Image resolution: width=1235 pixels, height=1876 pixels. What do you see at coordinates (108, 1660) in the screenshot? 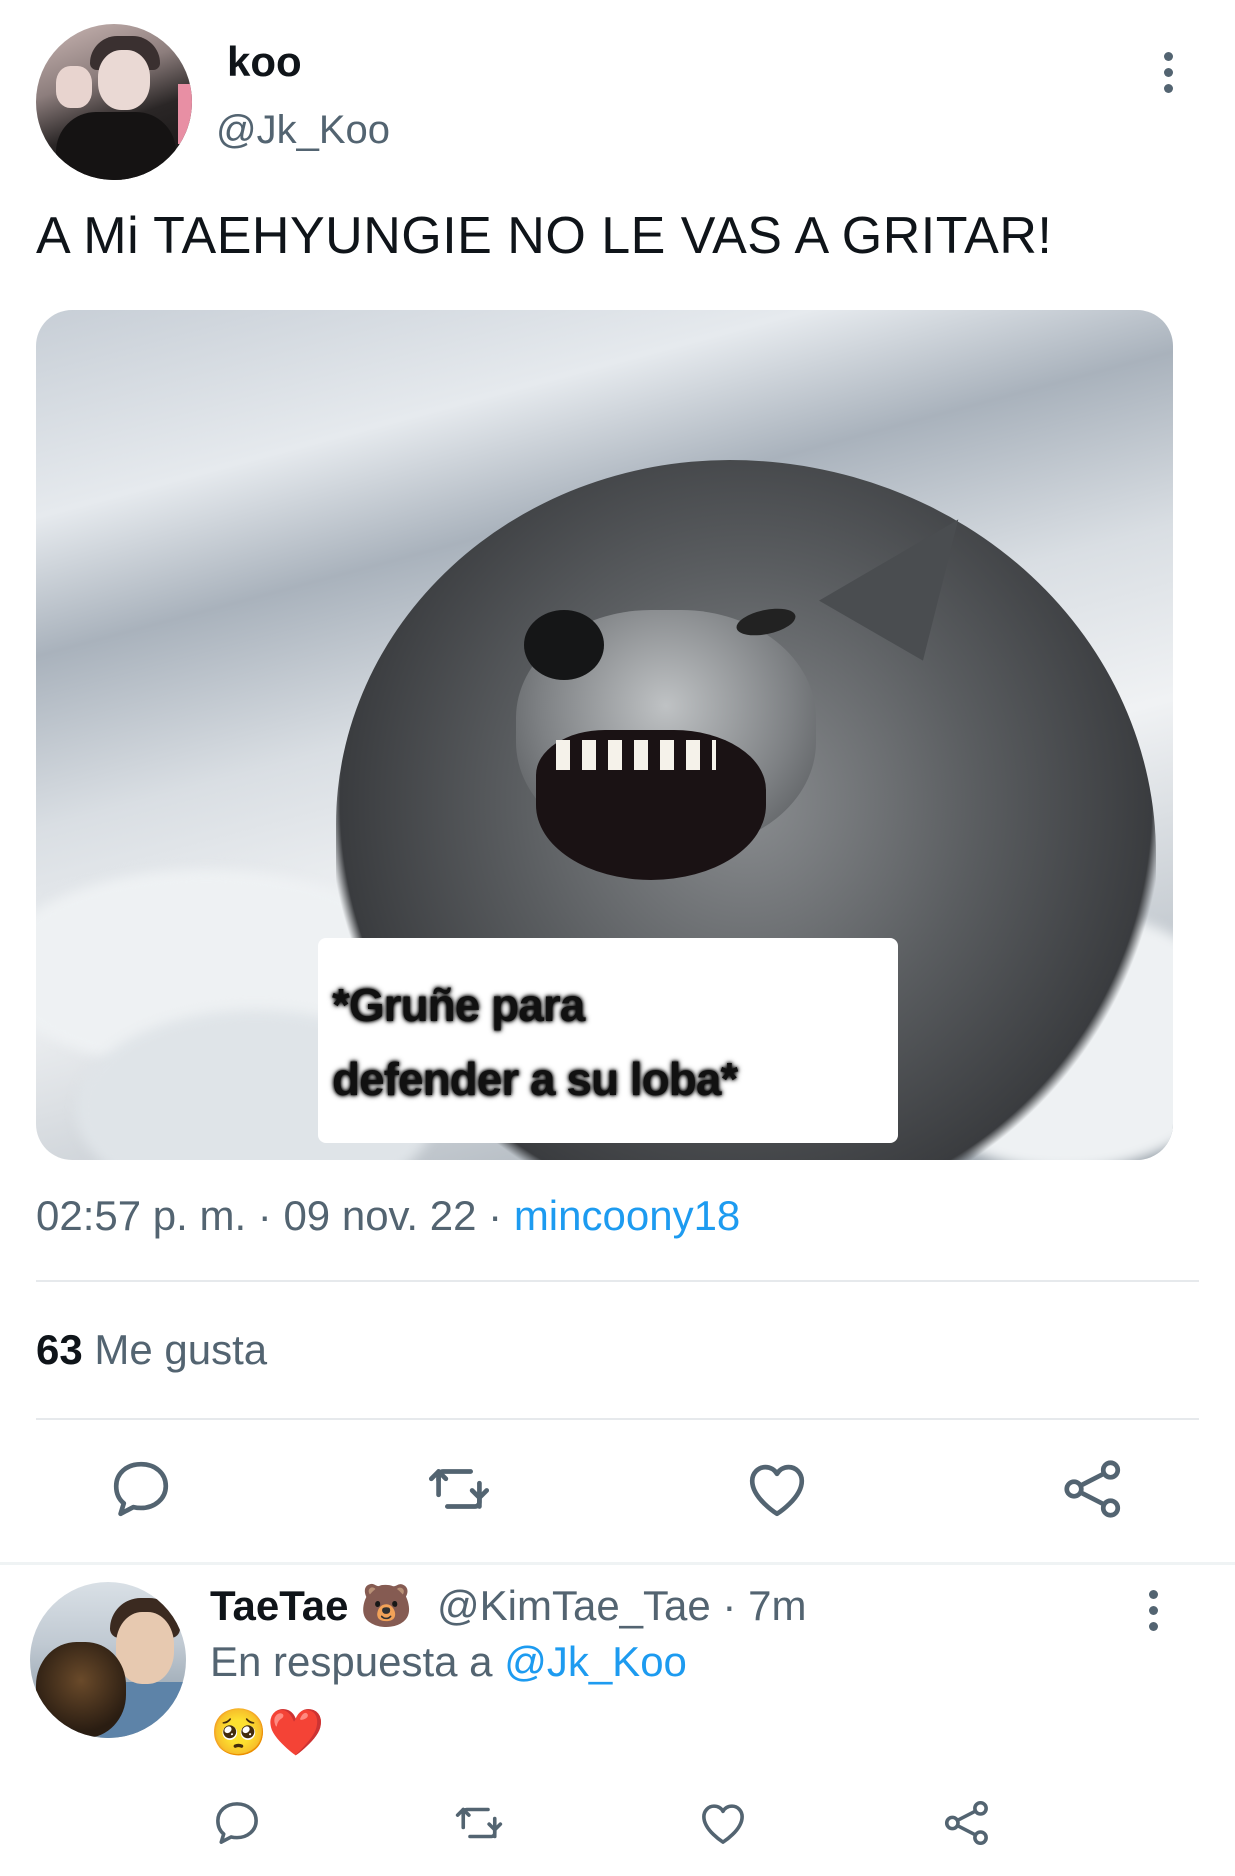
I see `reply-author-avatar` at bounding box center [108, 1660].